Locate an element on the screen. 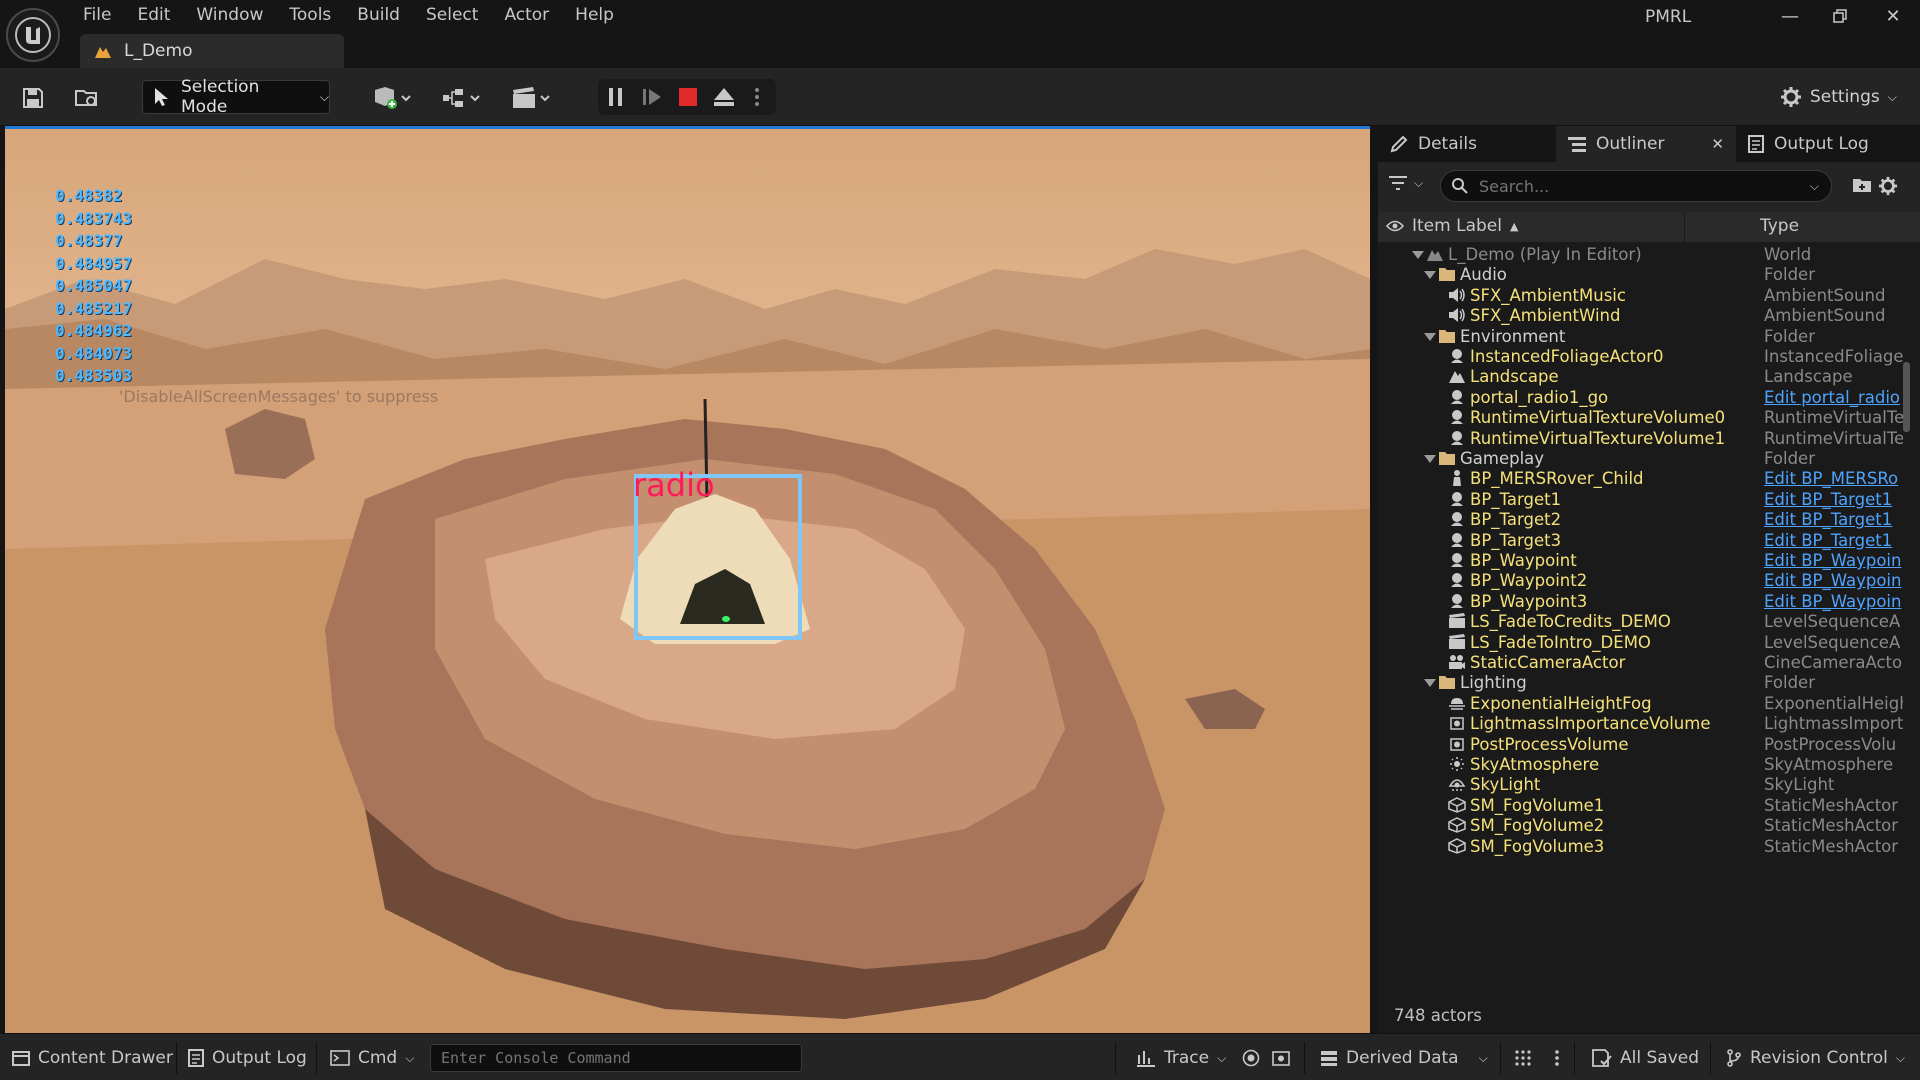  camera-icon is located at coordinates (1457, 662).